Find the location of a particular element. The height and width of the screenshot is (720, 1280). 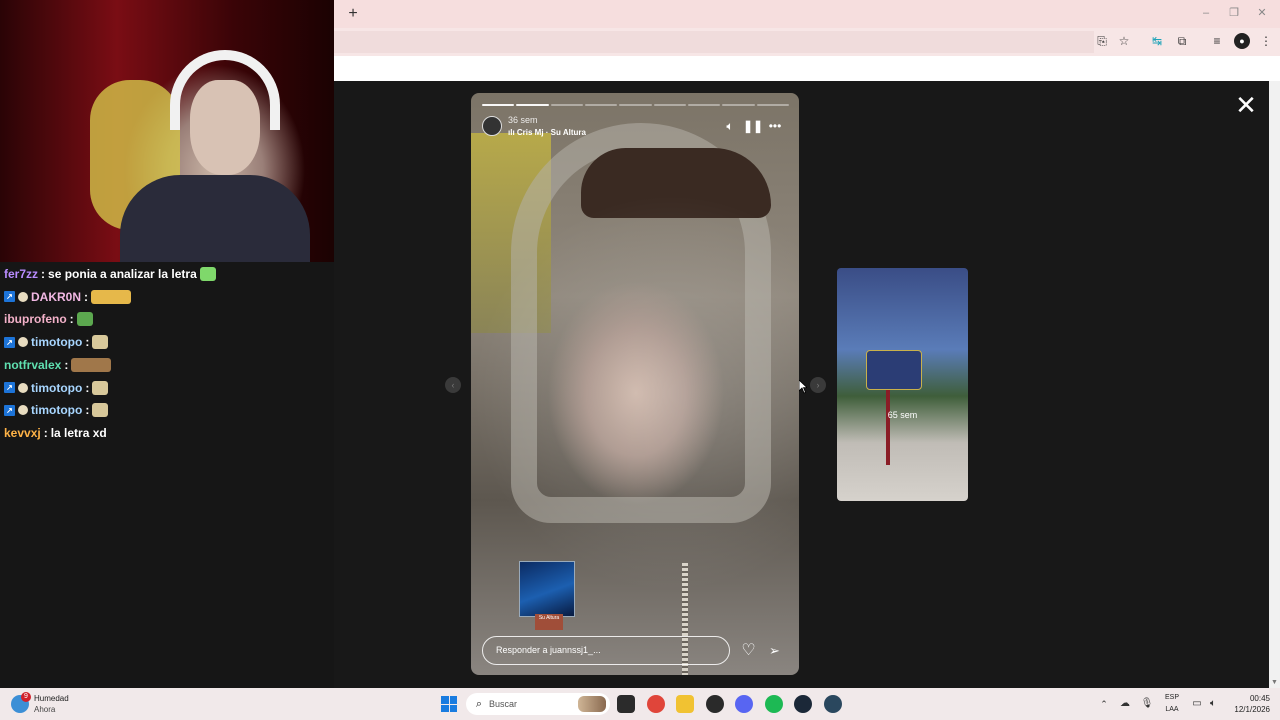

clock-time: 00:45 is located at coordinates (1250, 698).